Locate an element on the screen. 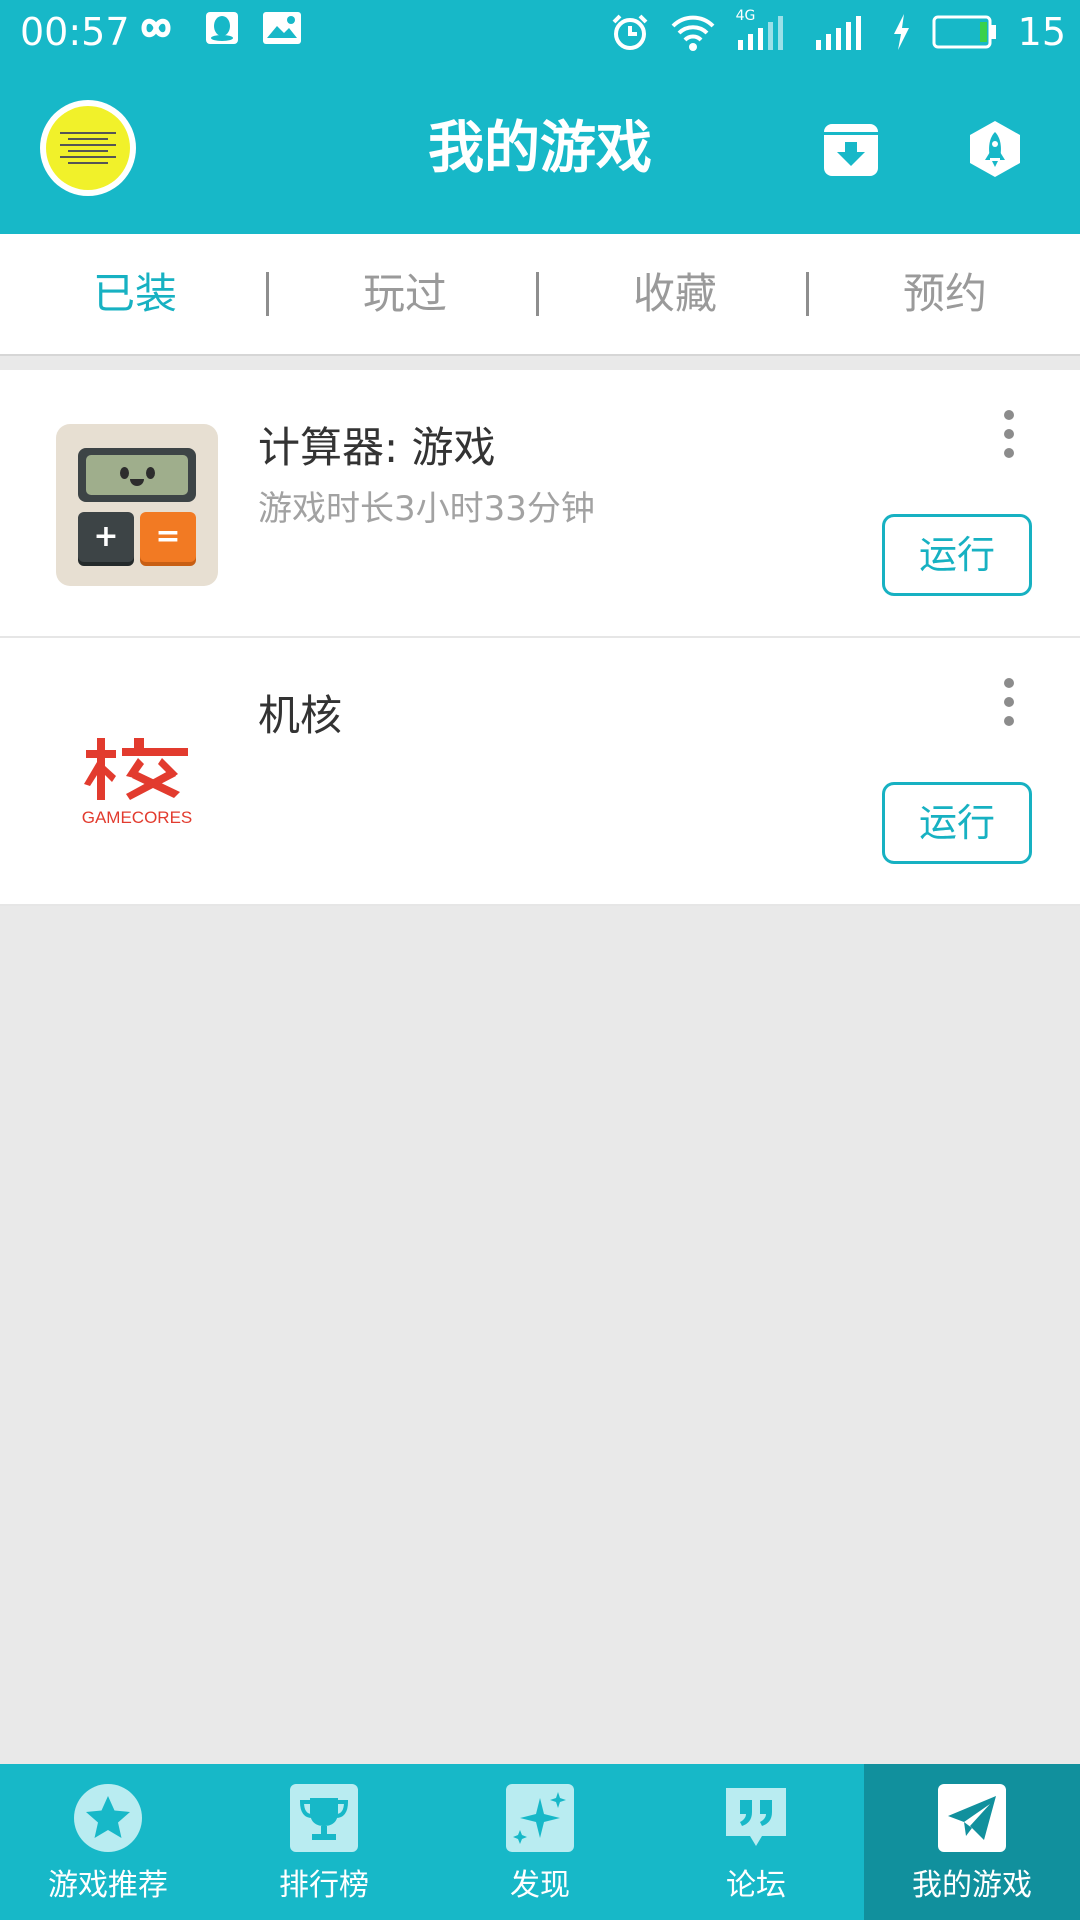 Image resolution: width=1080 pixels, height=1920 pixels. nav-label: 排行榜 is located at coordinates (324, 1885).